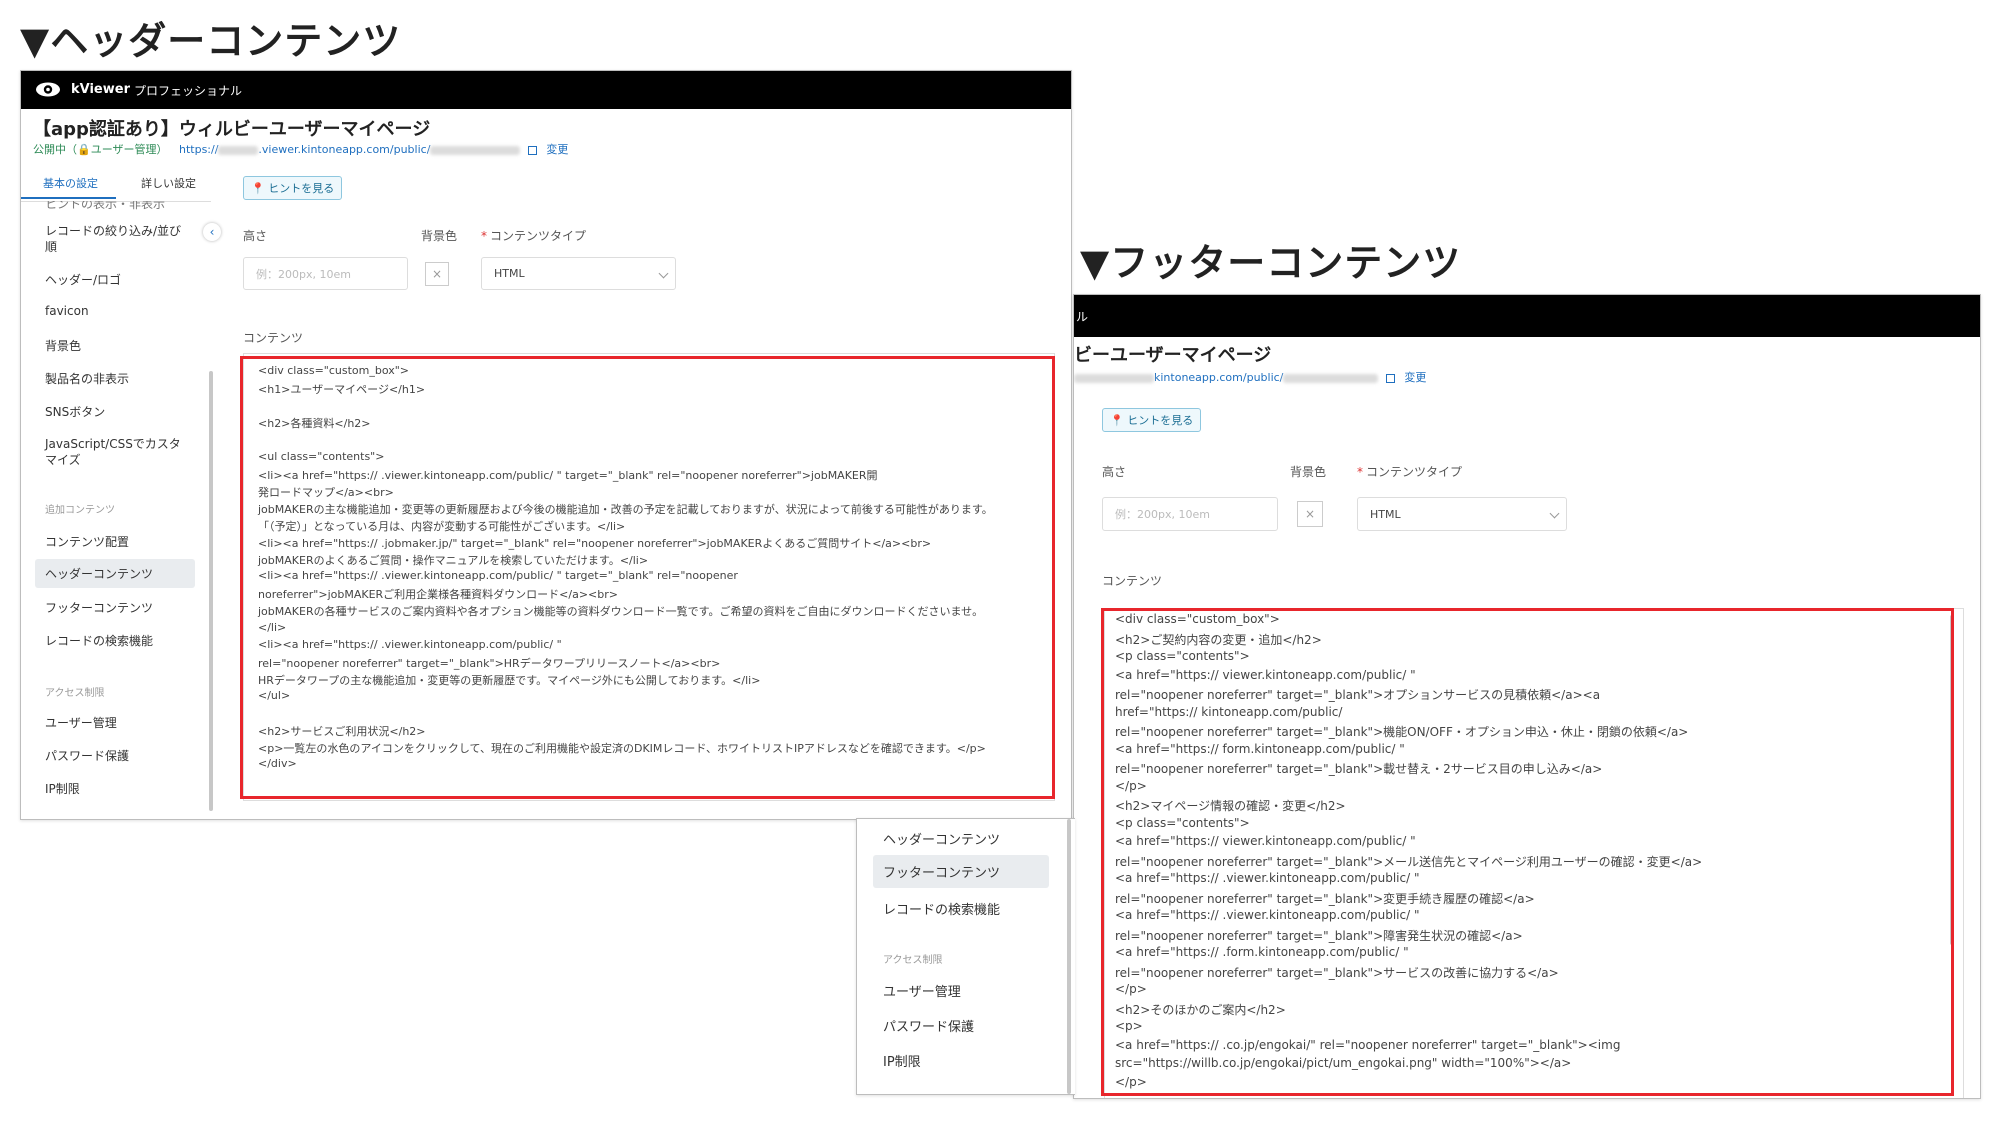 This screenshot has height=1125, width=1999. Describe the element at coordinates (1114, 472) in the screenshot. I see `footer-height-label: 高さ` at that location.